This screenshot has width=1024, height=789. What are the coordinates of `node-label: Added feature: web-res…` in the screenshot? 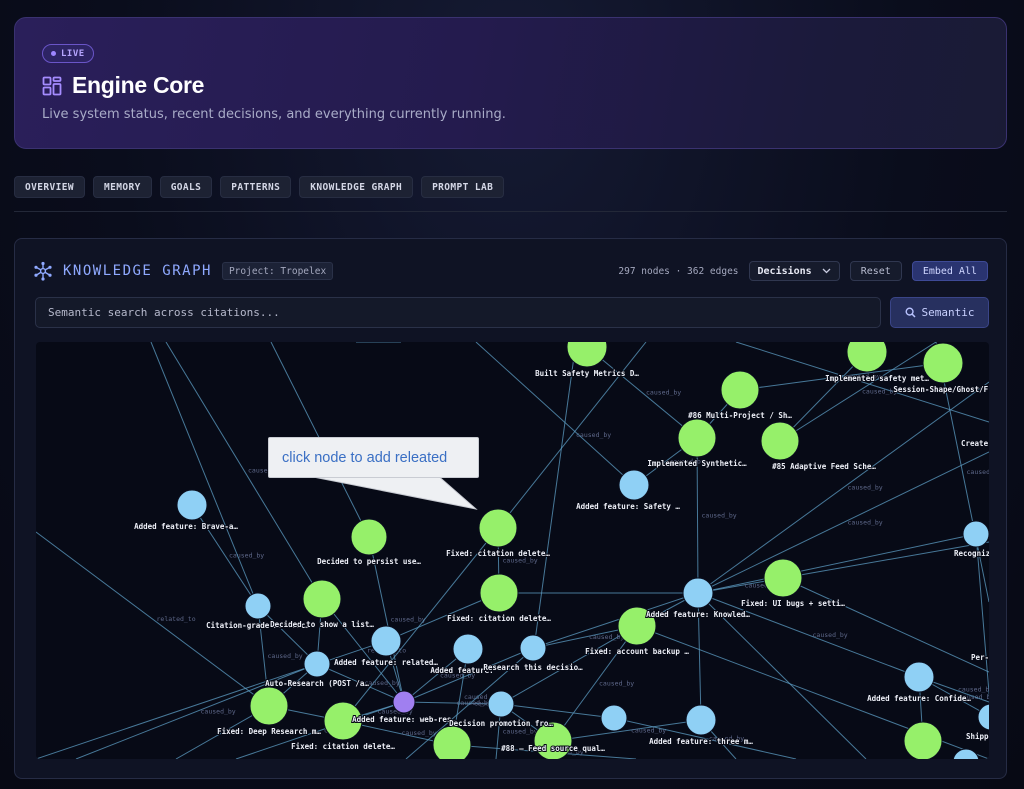 It's located at (404, 719).